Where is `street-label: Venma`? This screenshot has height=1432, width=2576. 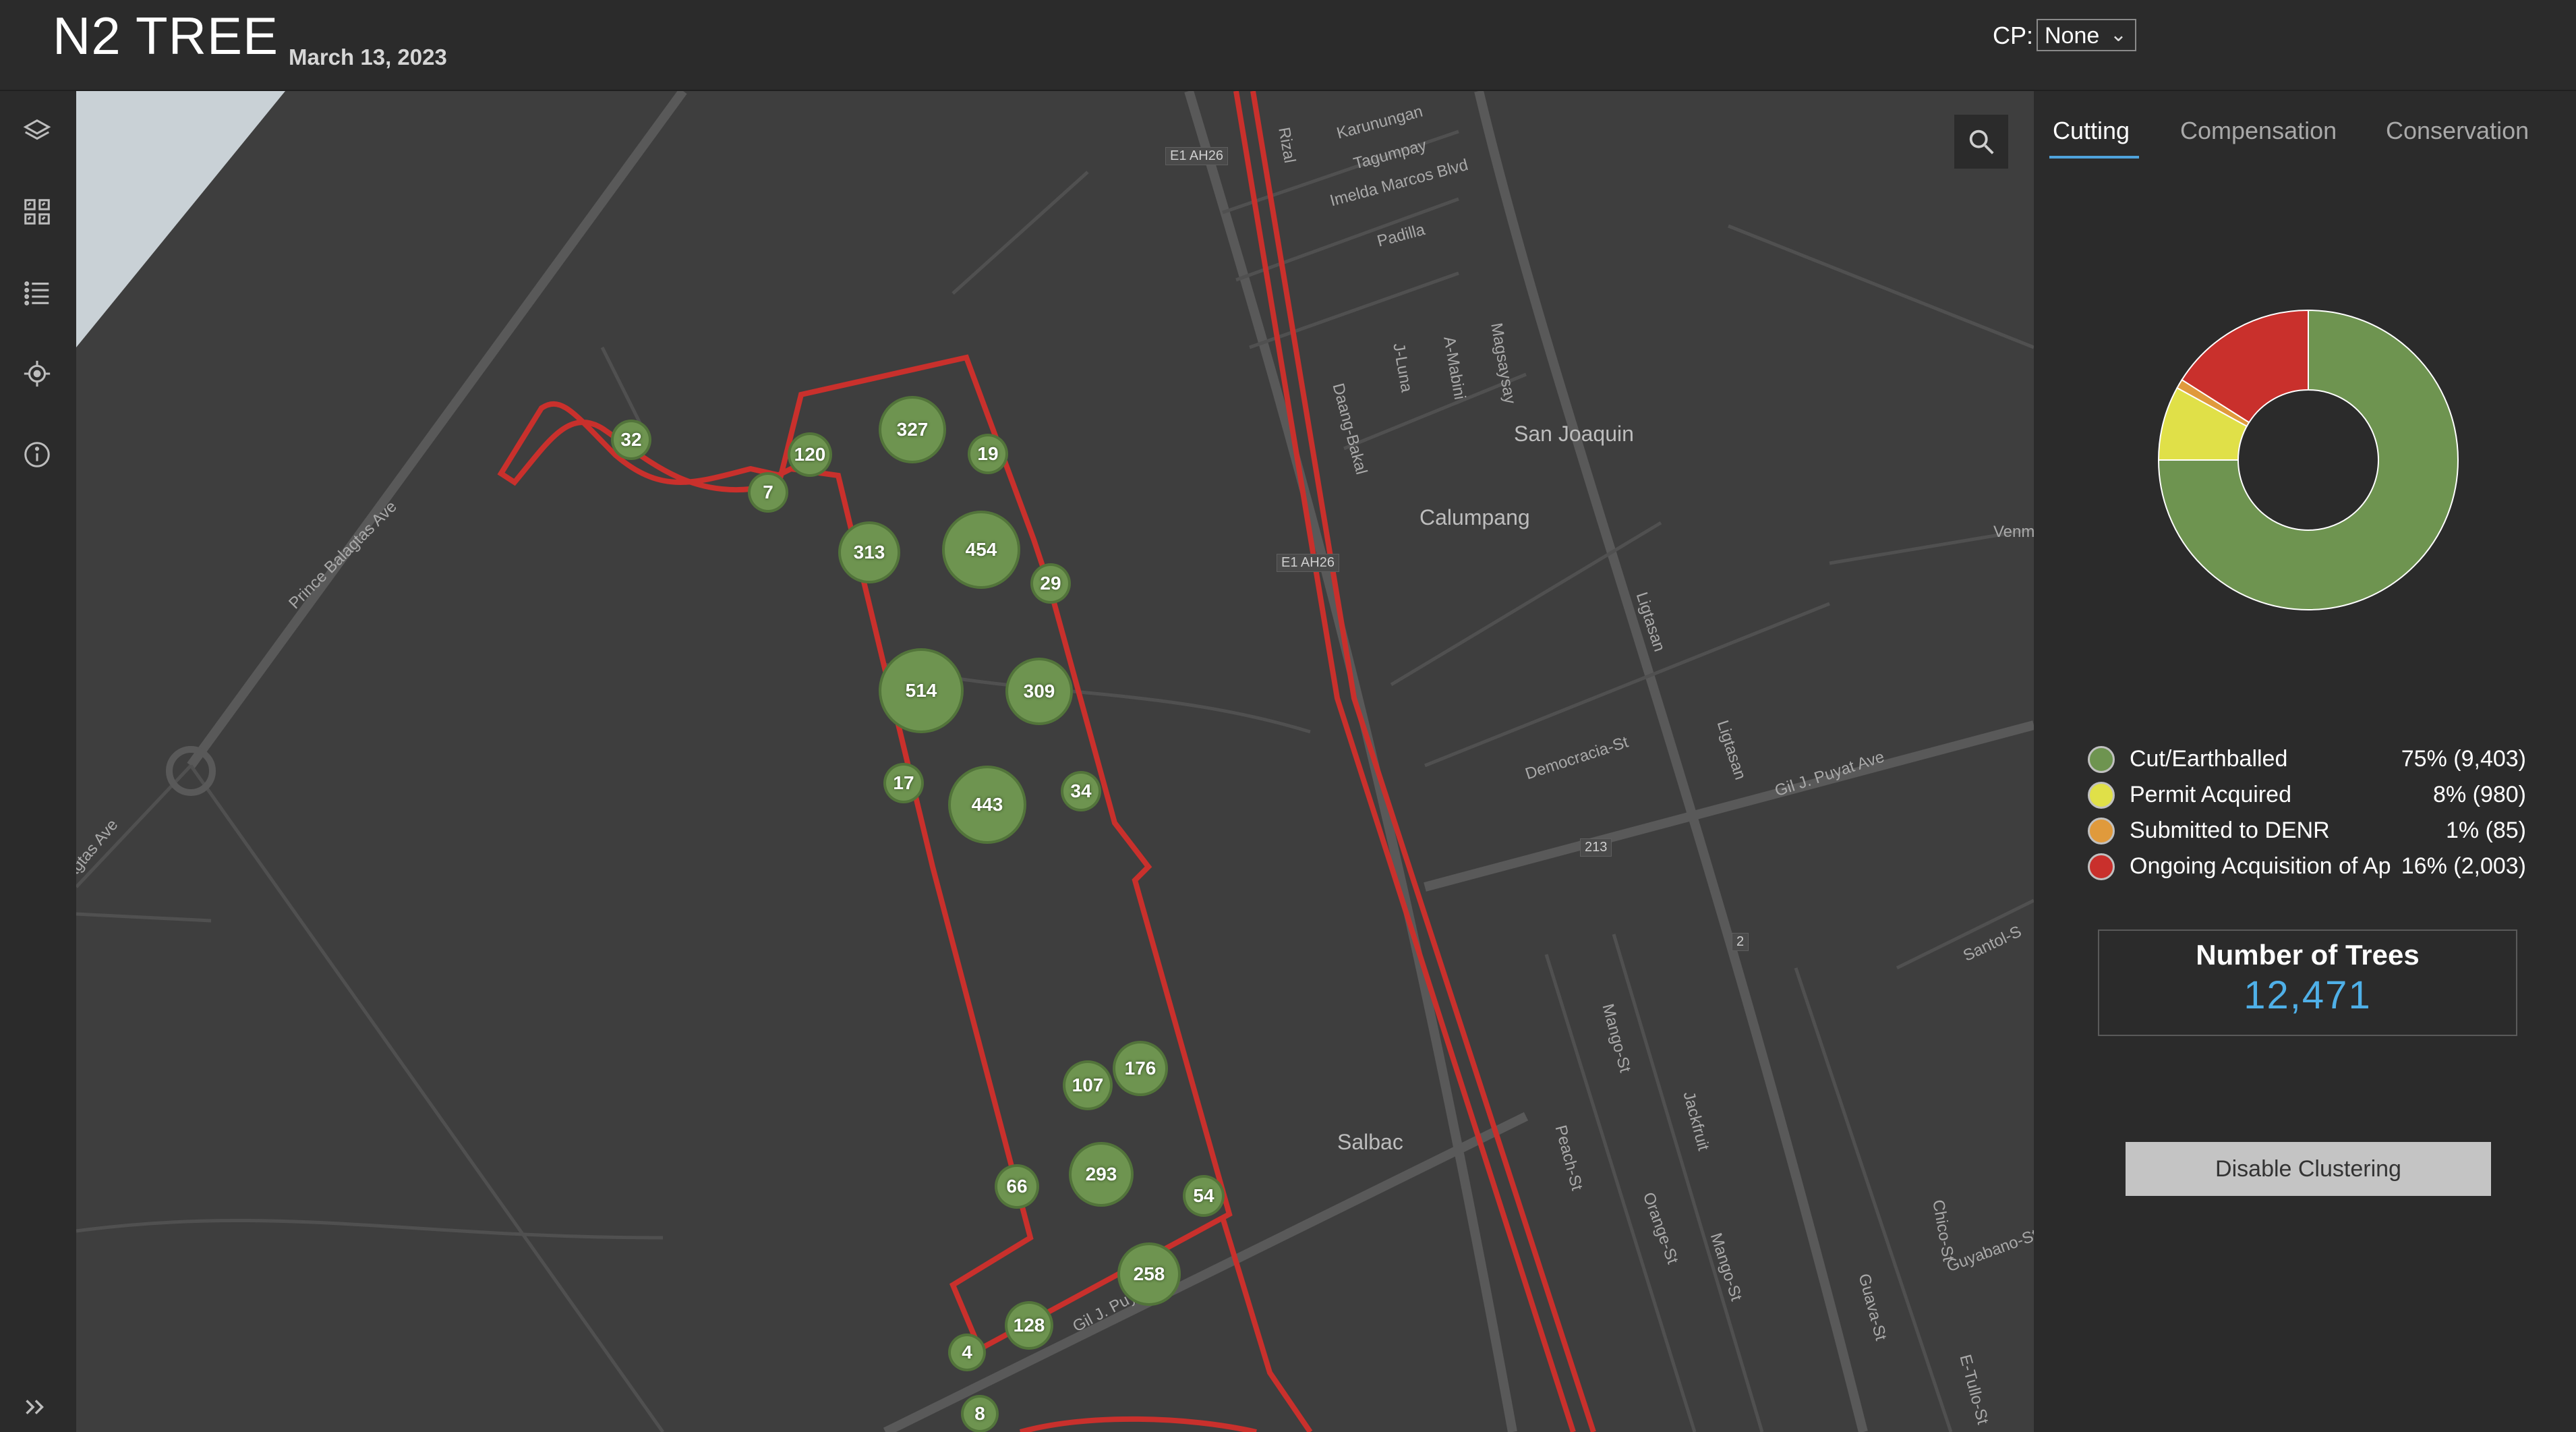 street-label: Venma is located at coordinates (2014, 532).